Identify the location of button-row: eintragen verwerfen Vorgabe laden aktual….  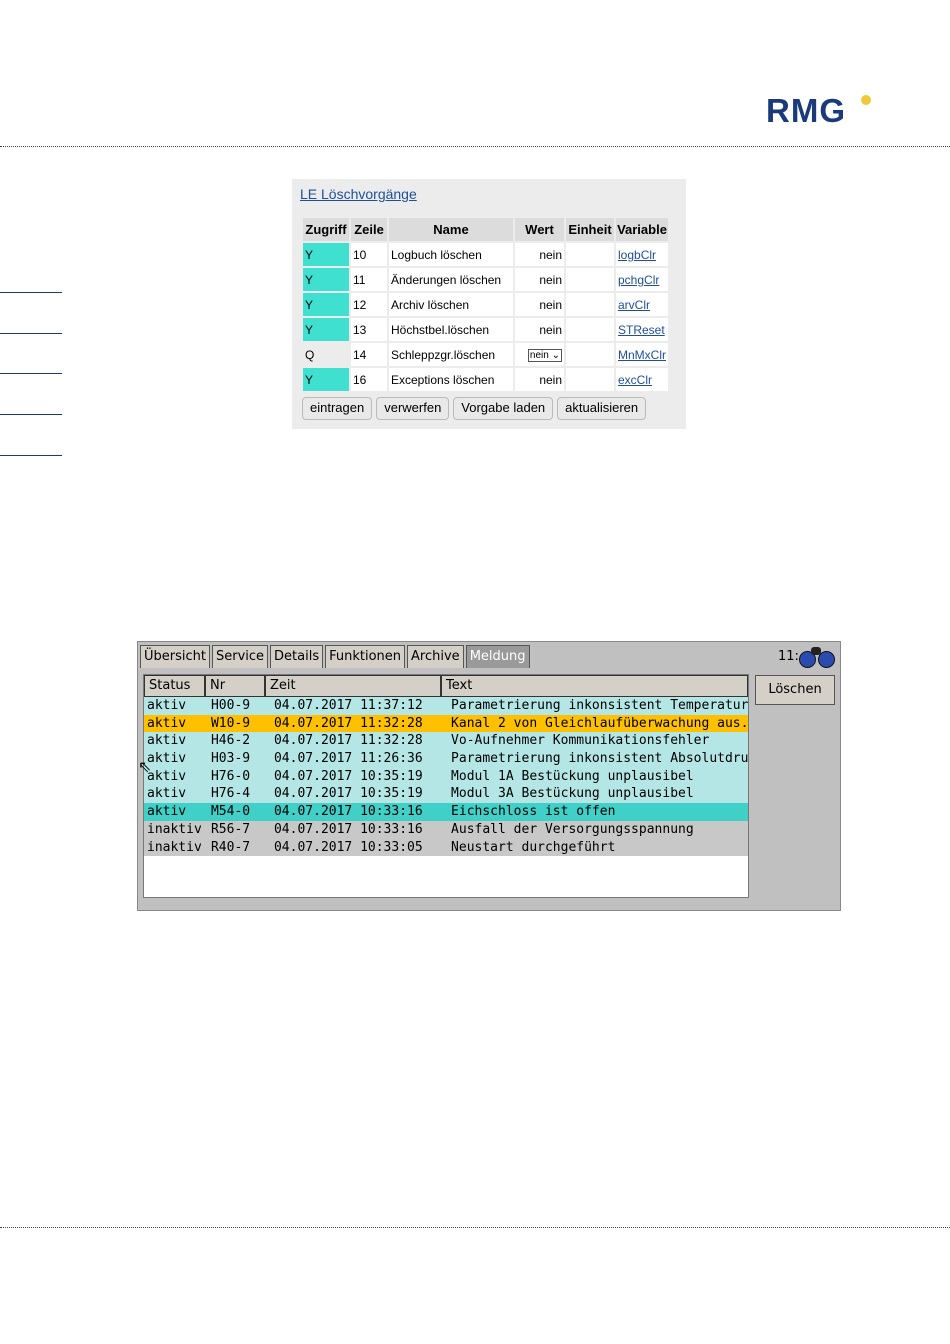
(474, 408).